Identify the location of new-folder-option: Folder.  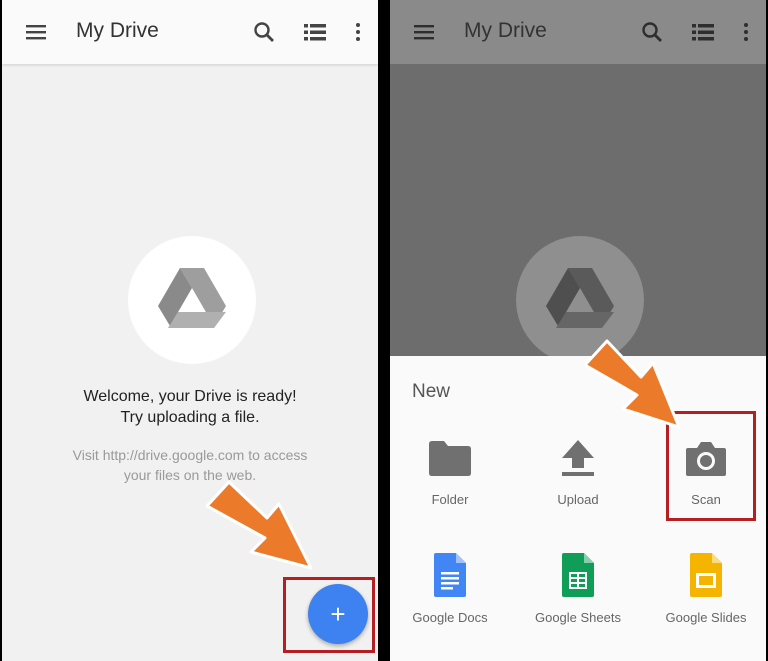
(450, 470).